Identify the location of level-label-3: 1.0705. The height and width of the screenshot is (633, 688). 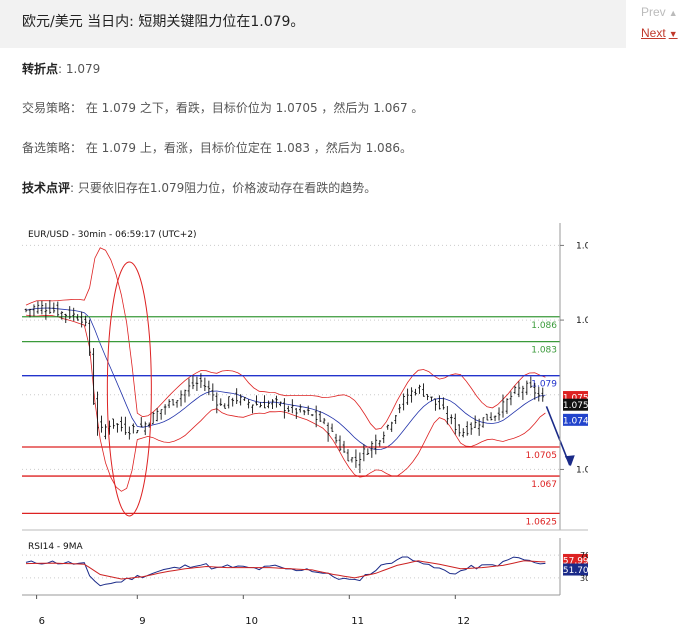
(542, 456).